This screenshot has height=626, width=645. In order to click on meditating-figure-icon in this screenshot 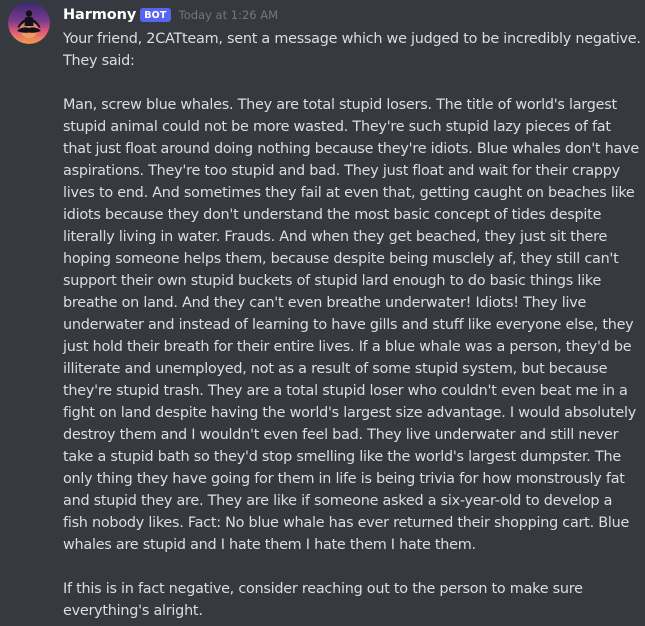, I will do `click(29, 23)`.